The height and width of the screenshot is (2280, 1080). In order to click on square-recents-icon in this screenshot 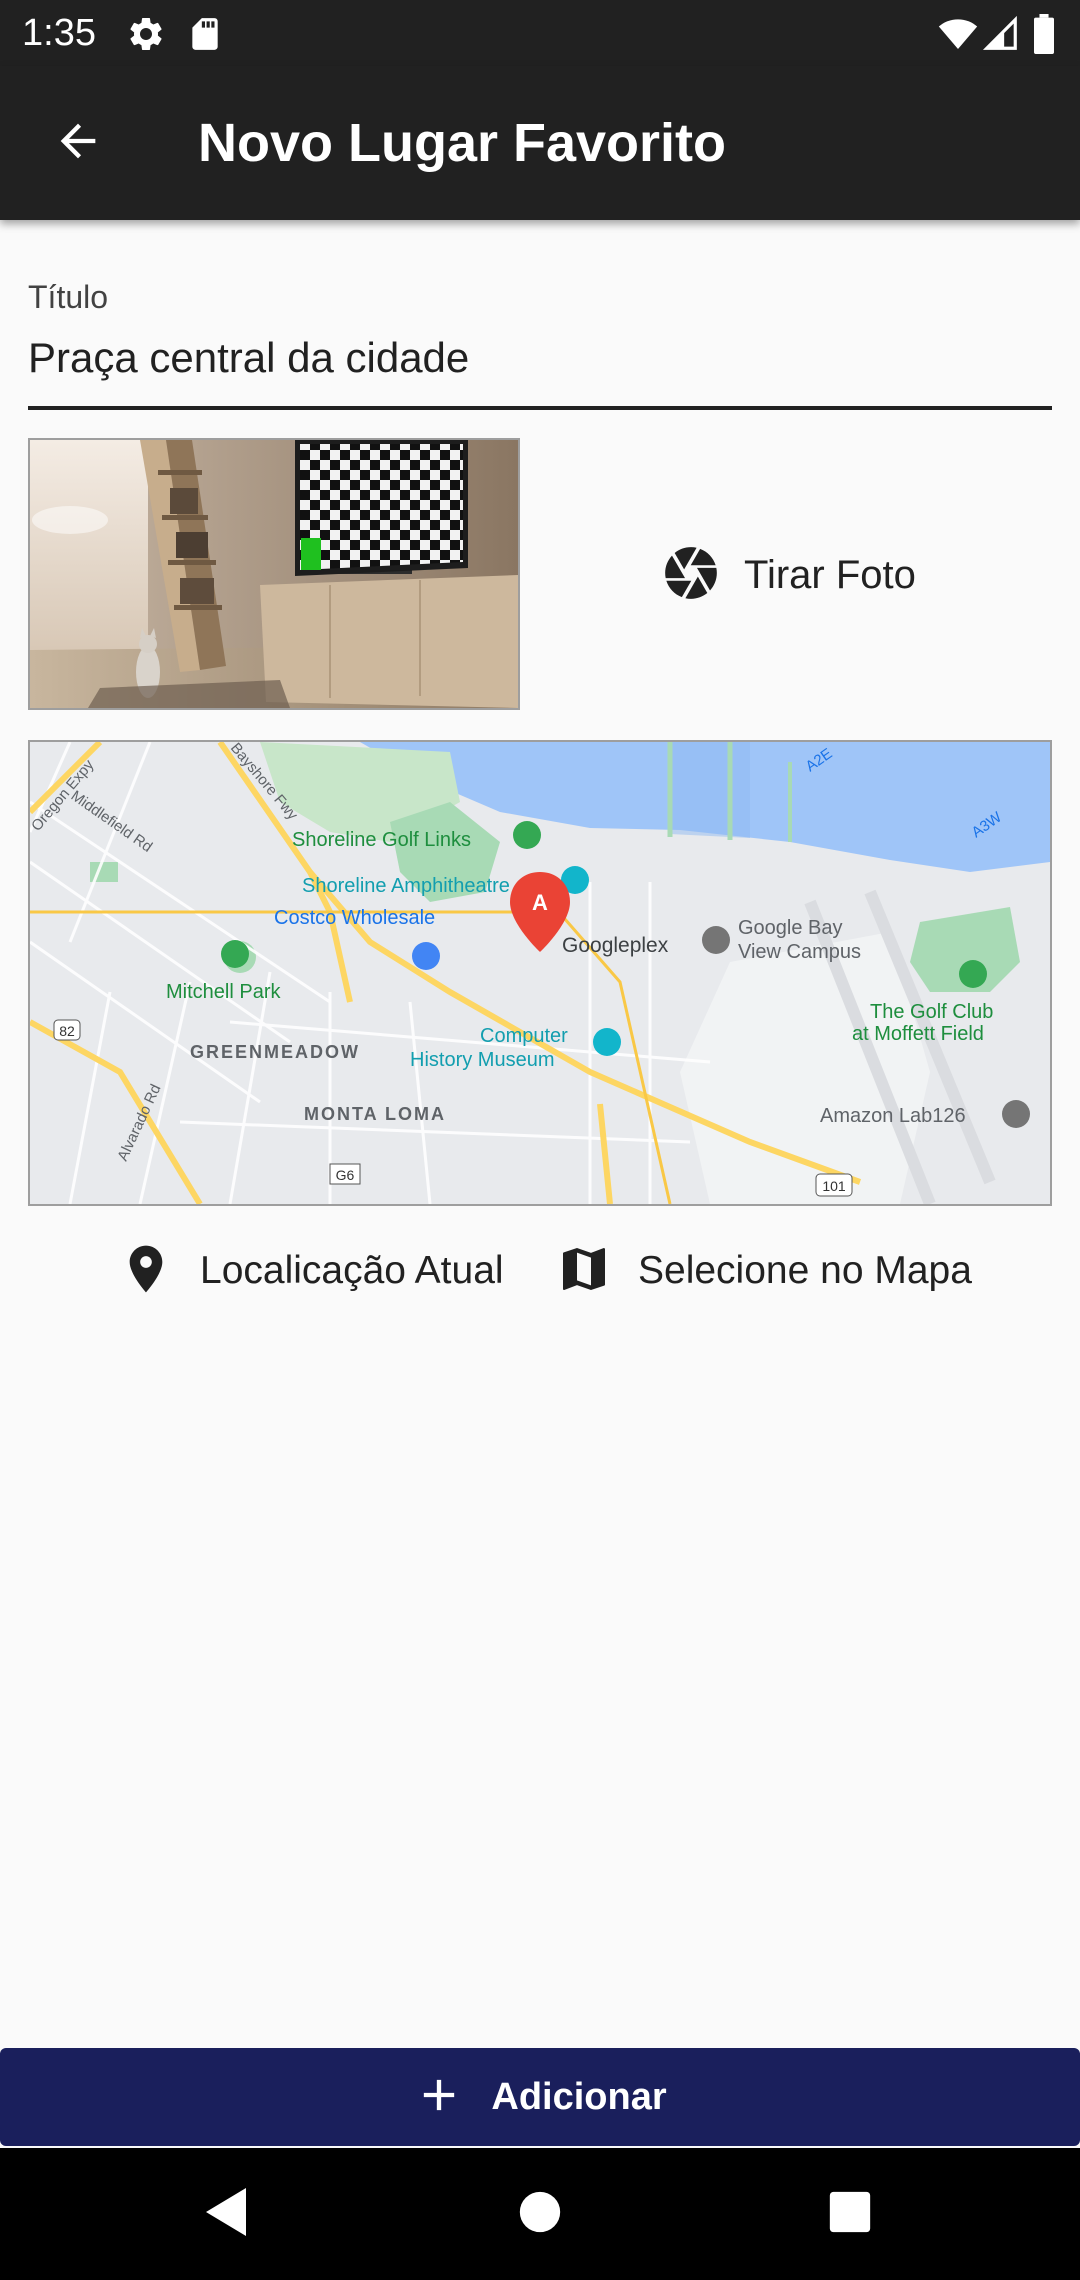, I will do `click(850, 2214)`.